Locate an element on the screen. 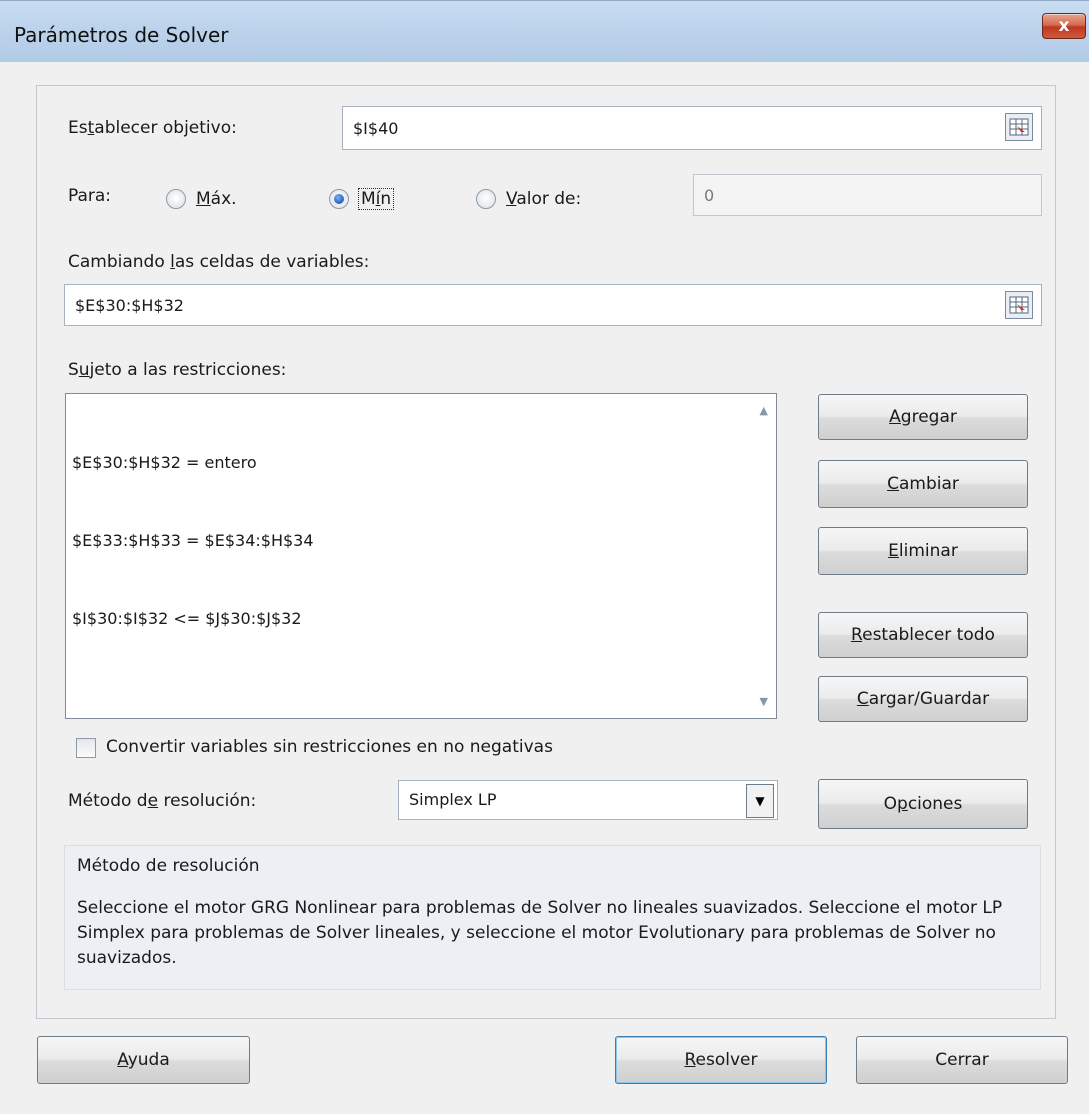 This screenshot has width=1089, height=1114. options-button: Opciones is located at coordinates (923, 804).